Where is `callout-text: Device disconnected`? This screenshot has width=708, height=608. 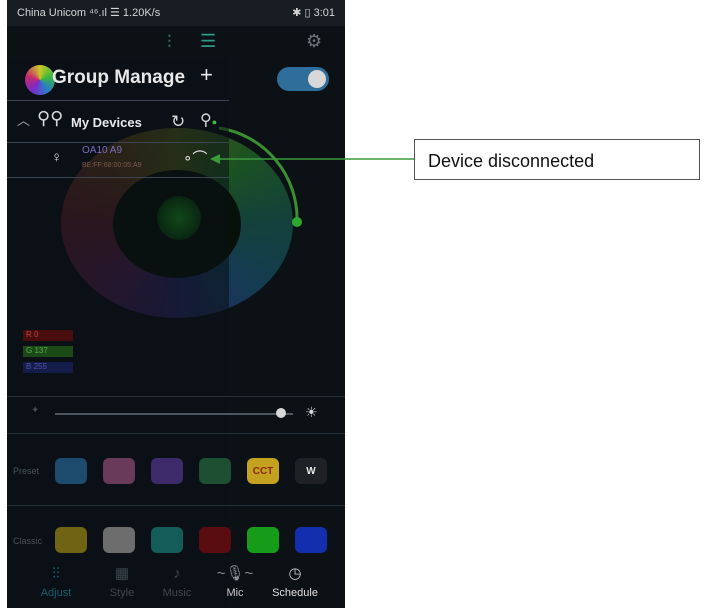
callout-text: Device disconnected is located at coordinates (511, 161).